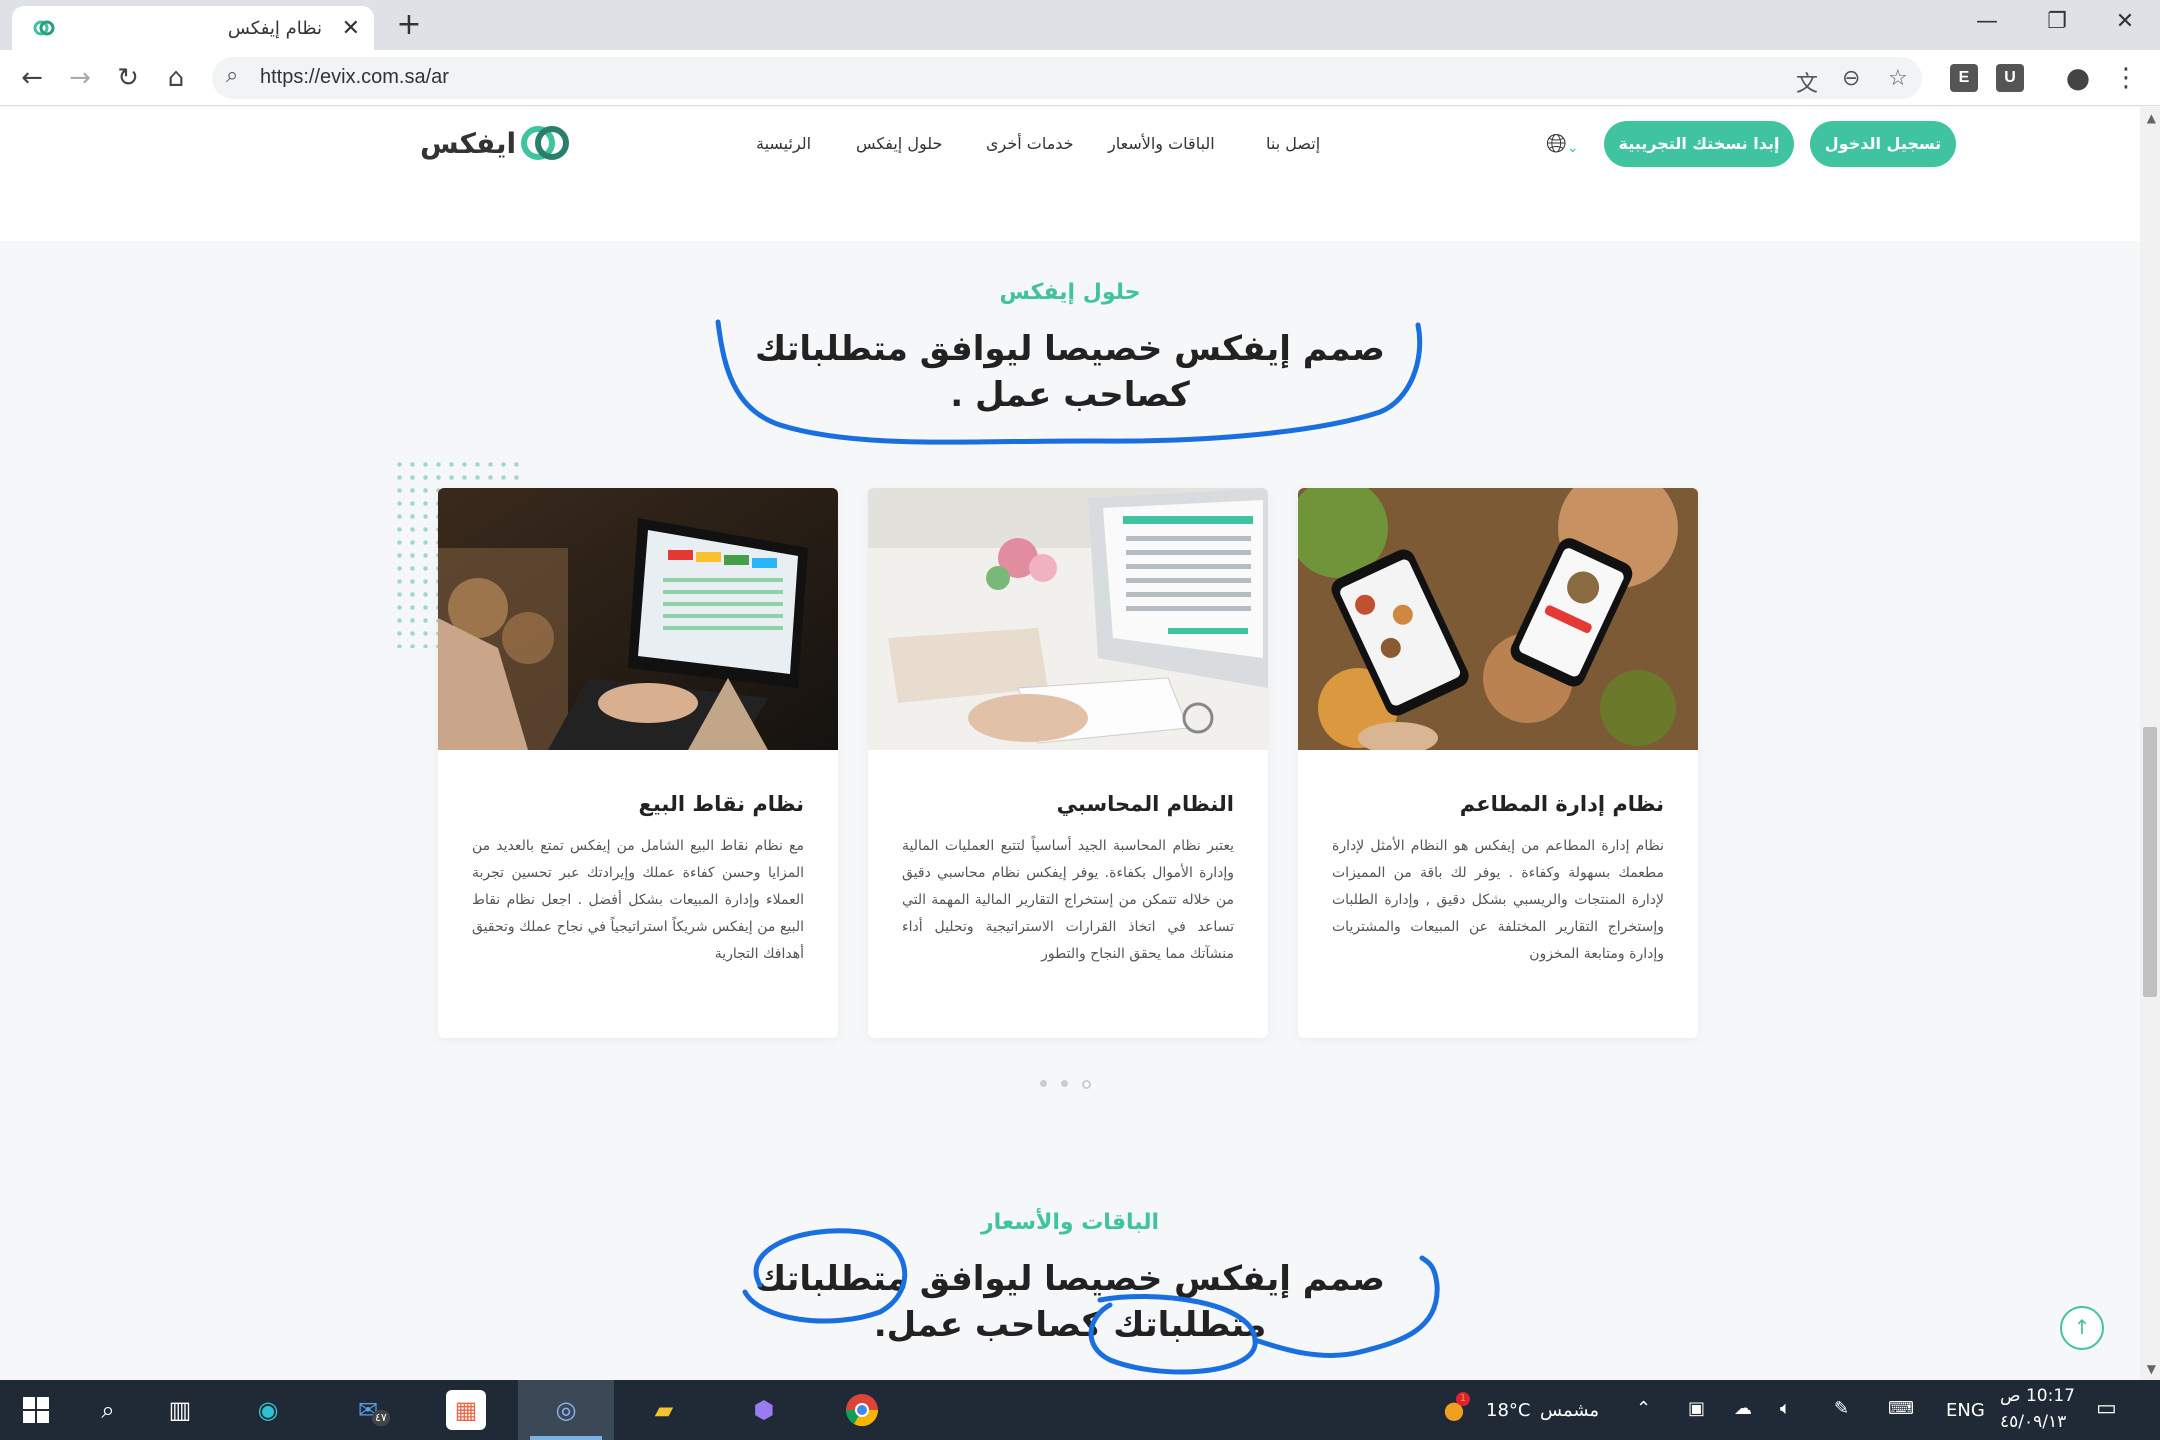 The width and height of the screenshot is (2160, 1440). Describe the element at coordinates (354, 77) in the screenshot. I see `url-text: https://evix.com.sa/ar` at that location.